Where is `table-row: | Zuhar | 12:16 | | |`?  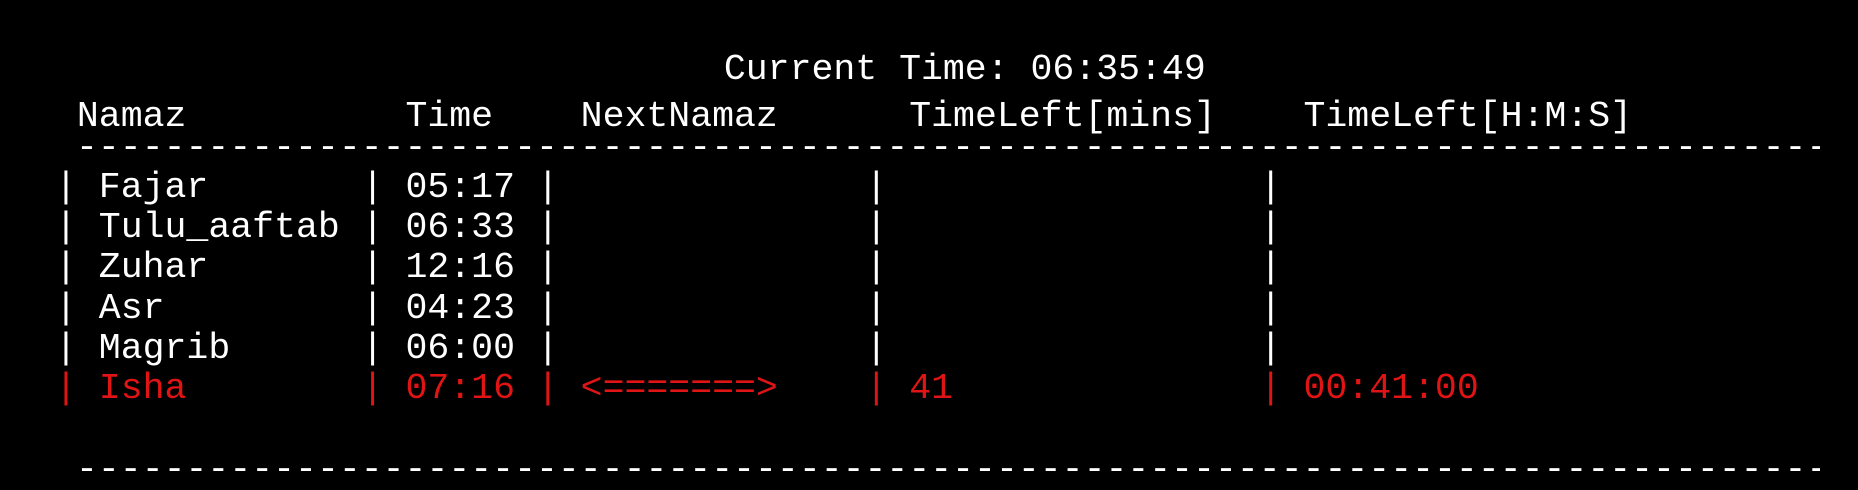
table-row: | Zuhar | 12:16 | | | is located at coordinates (679, 268).